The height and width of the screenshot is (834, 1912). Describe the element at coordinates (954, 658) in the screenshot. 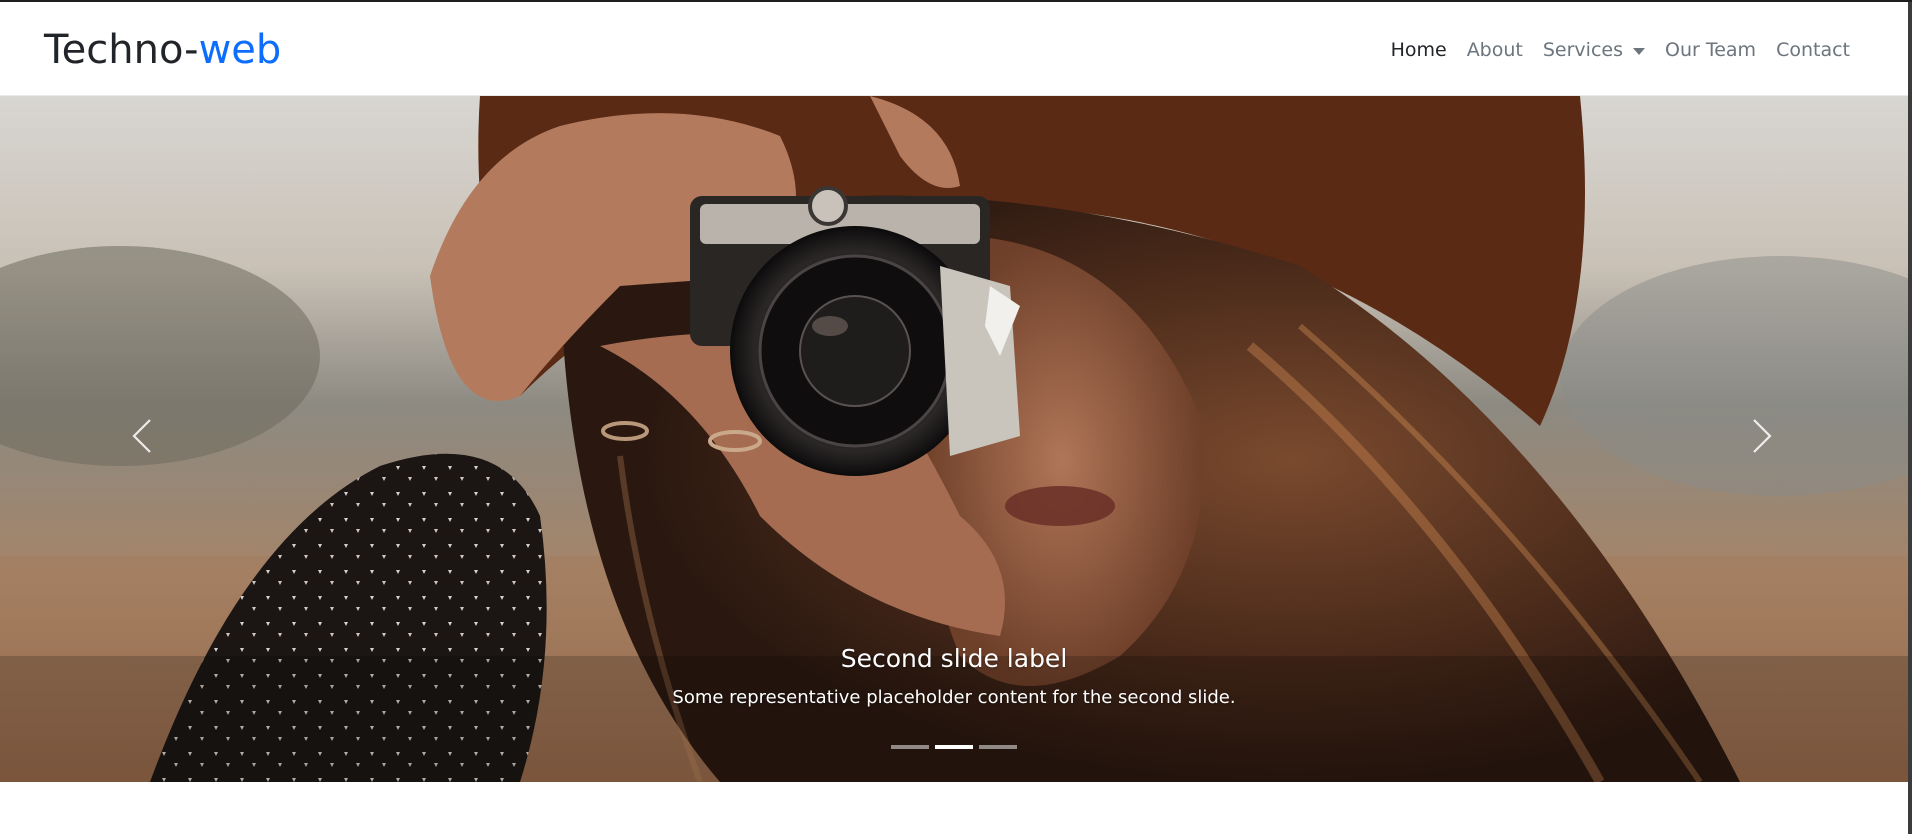

I see `slide-caption-title: Second slide label` at that location.